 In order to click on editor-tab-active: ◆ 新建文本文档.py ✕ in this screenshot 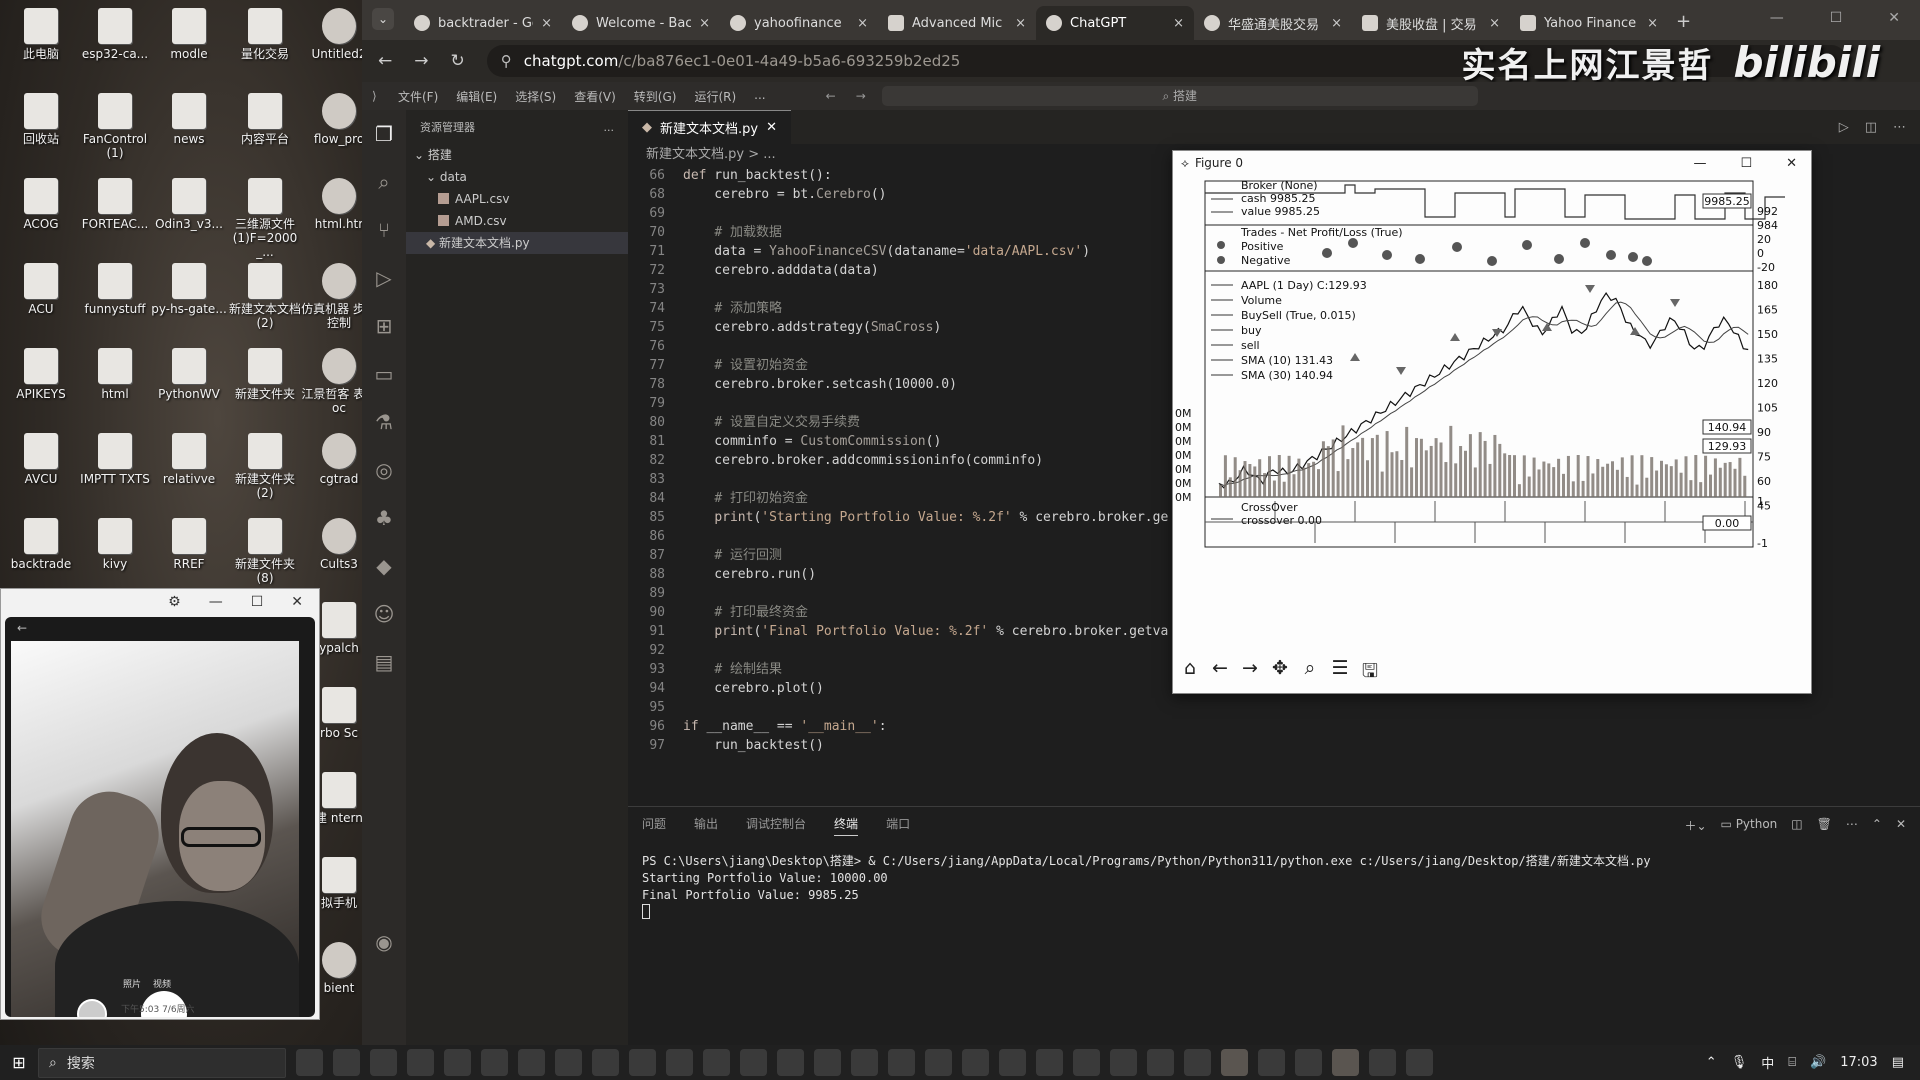, I will do `click(709, 127)`.